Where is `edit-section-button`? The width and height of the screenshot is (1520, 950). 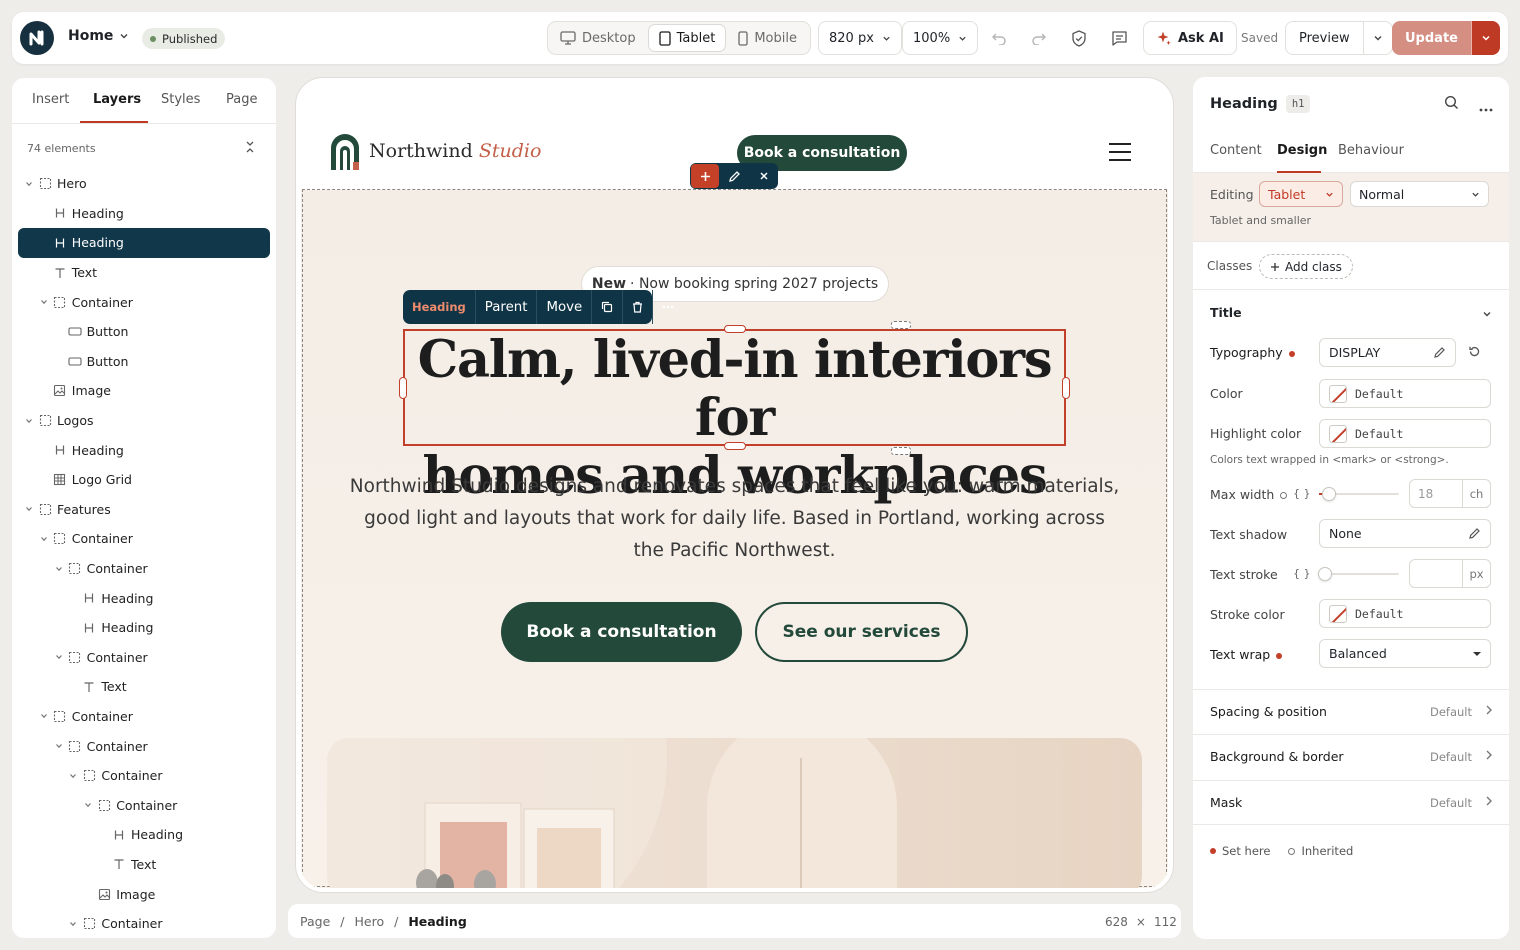 edit-section-button is located at coordinates (734, 176).